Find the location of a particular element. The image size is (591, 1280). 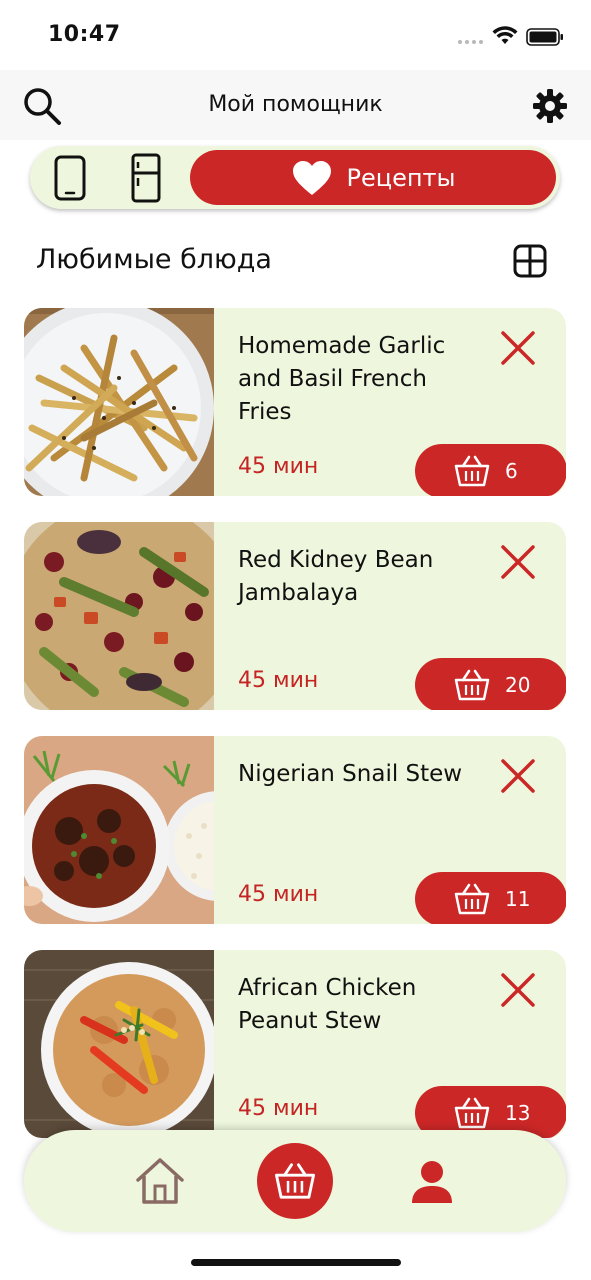

nav-basket-button is located at coordinates (295, 1181).